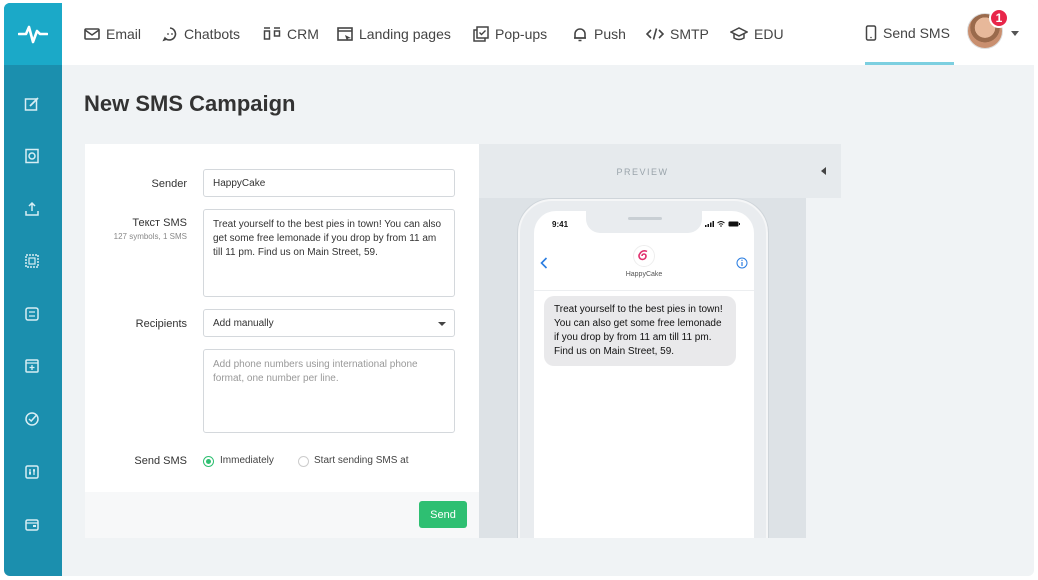 The height and width of the screenshot is (580, 1038). I want to click on status-icons, so click(722, 224).